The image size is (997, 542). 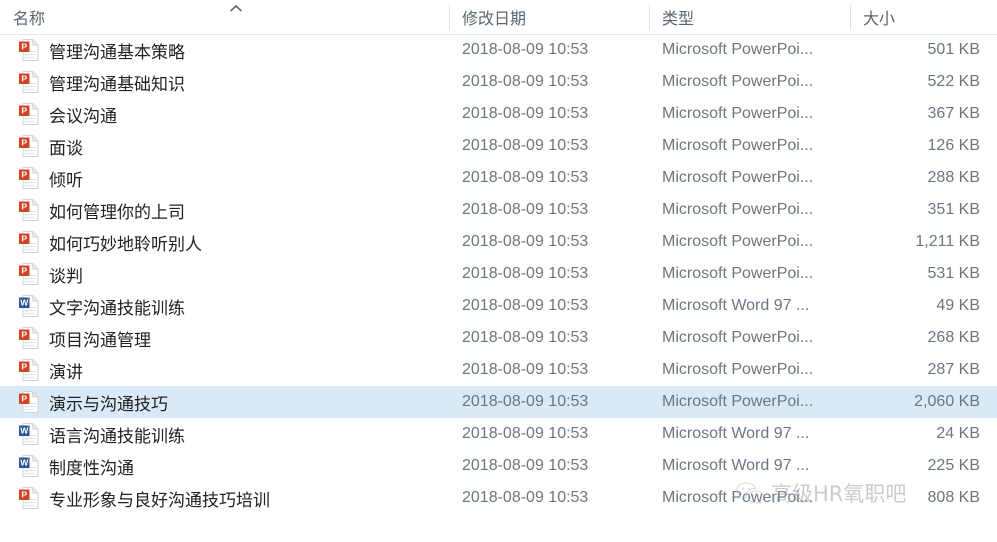 What do you see at coordinates (224, 274) in the screenshot?
I see `file-name-cell: P 谈判` at bounding box center [224, 274].